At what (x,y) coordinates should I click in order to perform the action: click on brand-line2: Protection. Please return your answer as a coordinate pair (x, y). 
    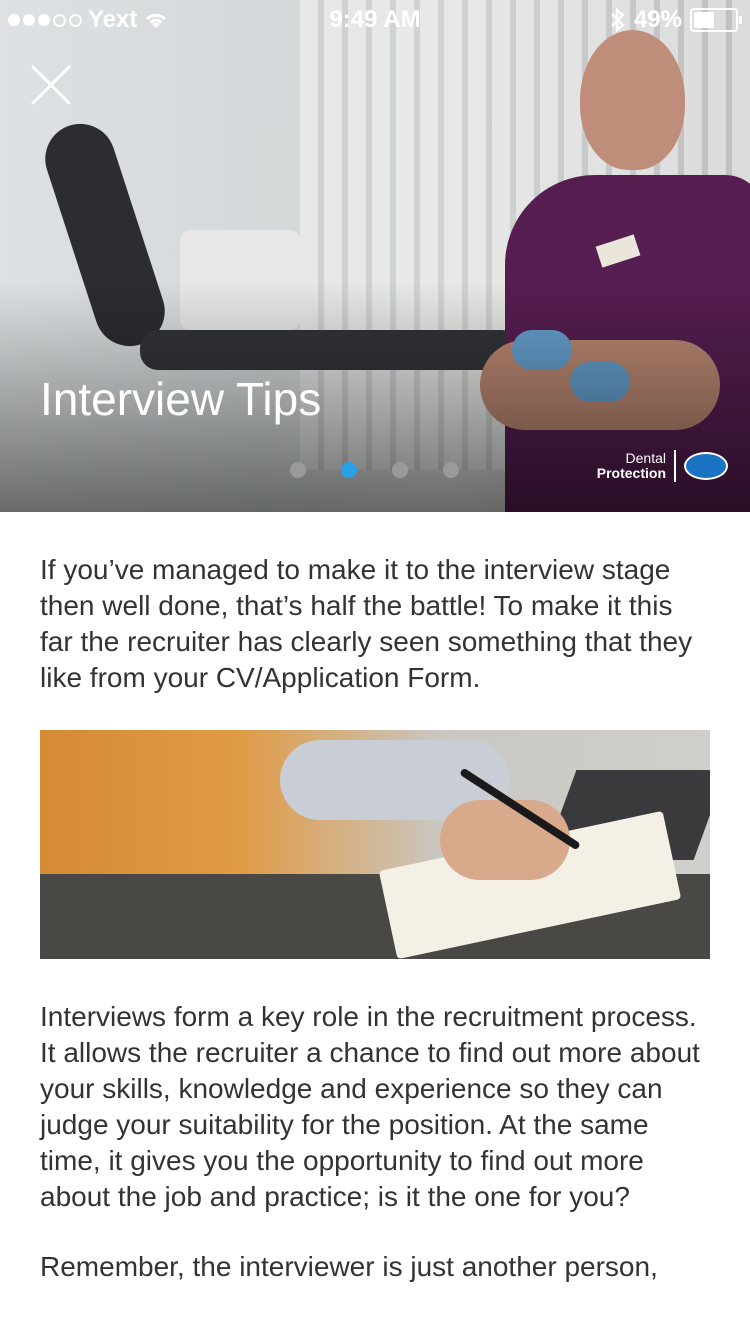
    Looking at the image, I should click on (631, 473).